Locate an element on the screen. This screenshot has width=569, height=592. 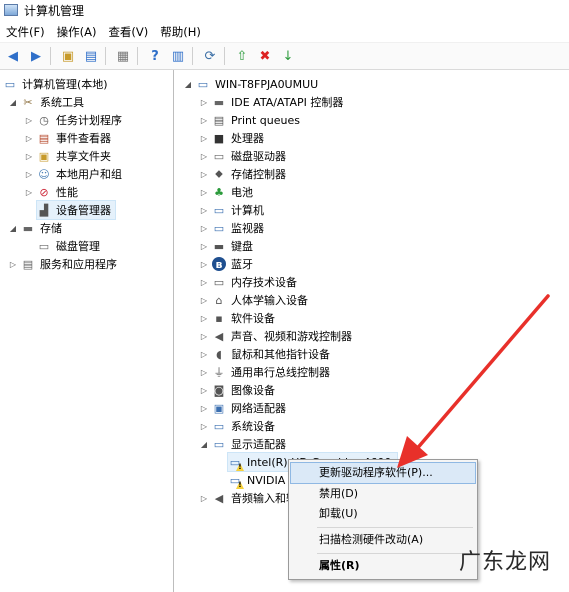
arrow-shaft is located at coordinates (481, 373).